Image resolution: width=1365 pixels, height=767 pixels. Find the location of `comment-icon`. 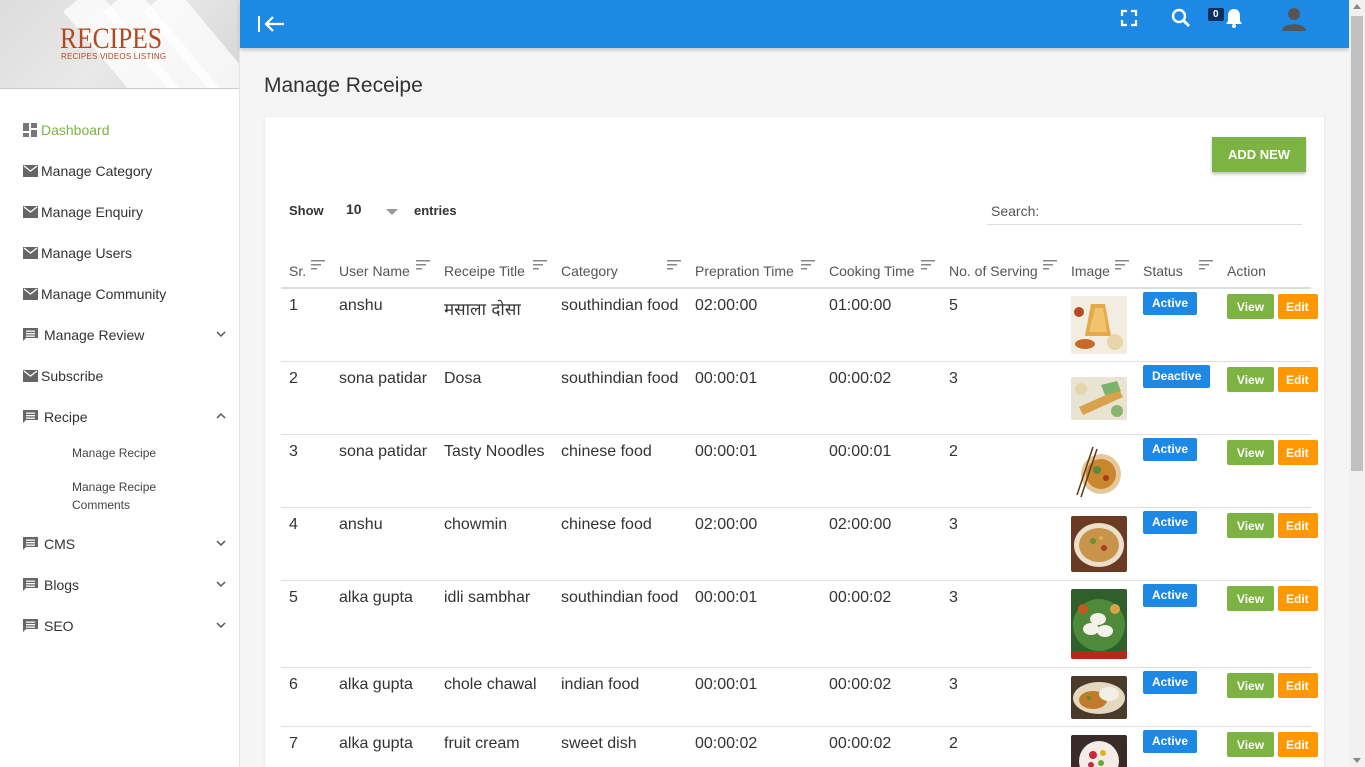

comment-icon is located at coordinates (30, 544).